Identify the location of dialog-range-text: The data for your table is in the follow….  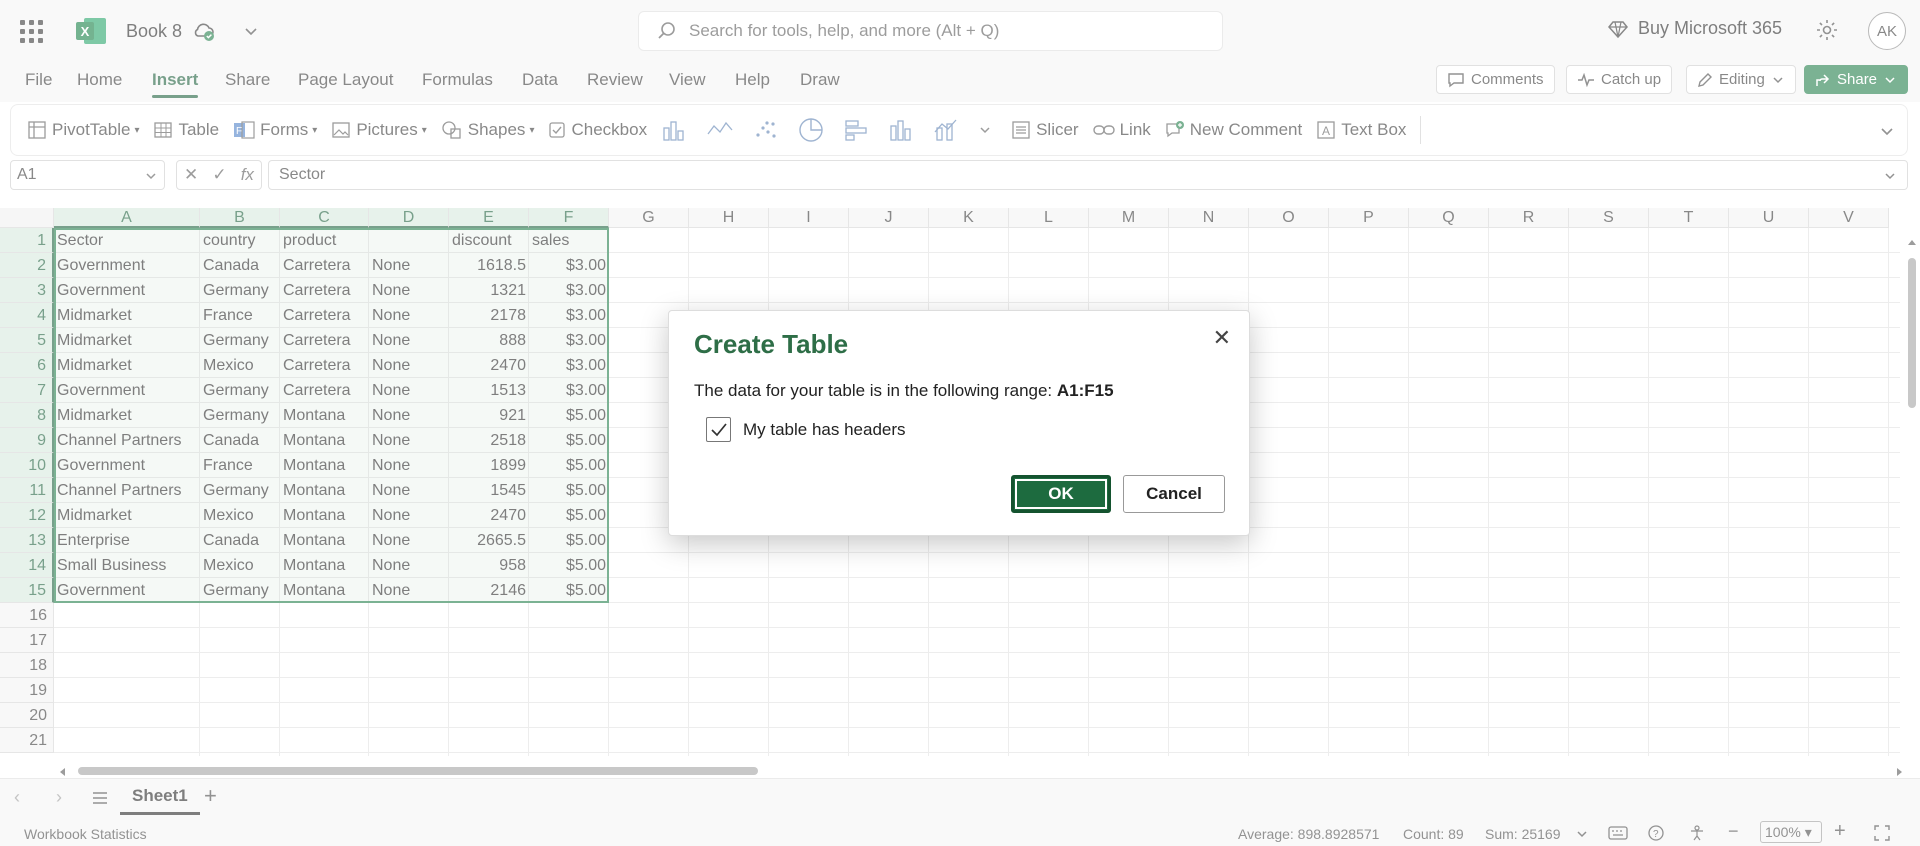
(904, 391).